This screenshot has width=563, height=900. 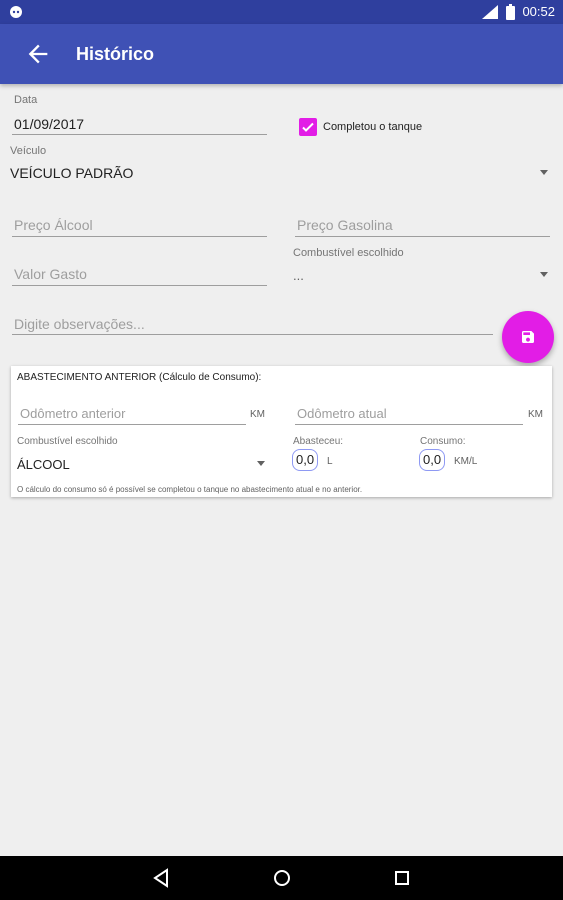 I want to click on previous-fuel-label: Combustível escolhido, so click(x=67, y=441).